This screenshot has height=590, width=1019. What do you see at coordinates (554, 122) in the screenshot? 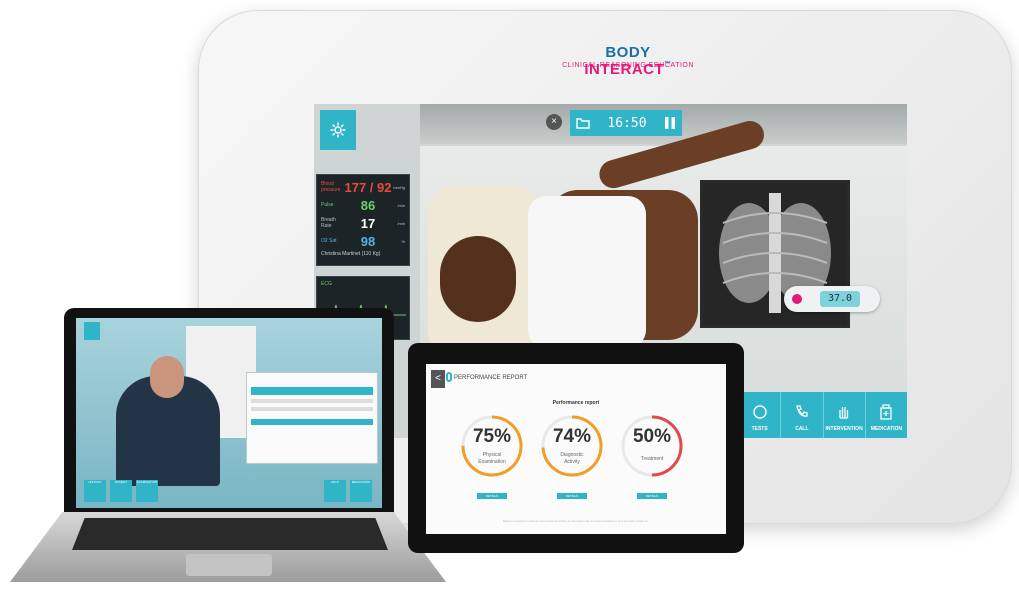
I see `close-button: ×` at bounding box center [554, 122].